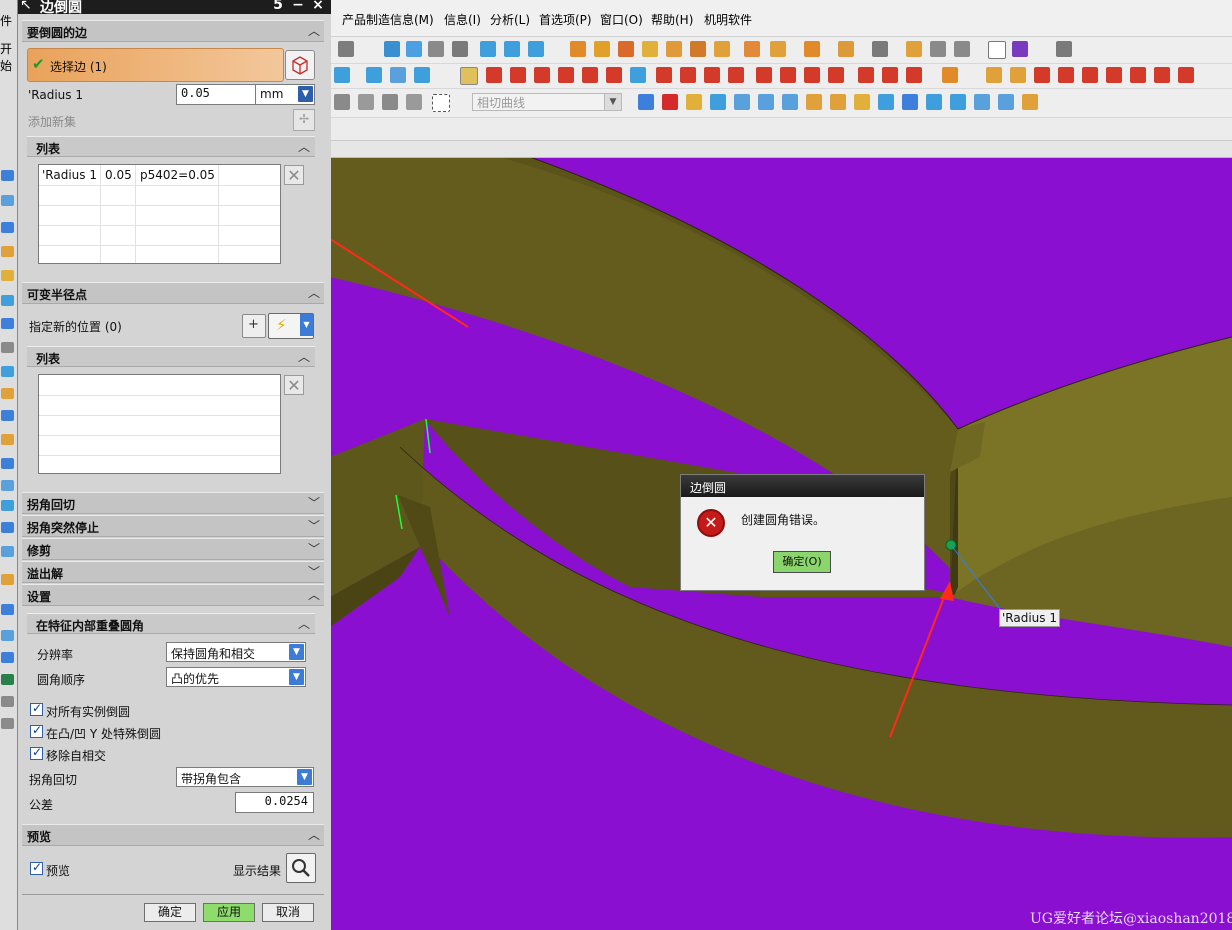 The height and width of the screenshot is (930, 1232). What do you see at coordinates (342, 102) in the screenshot?
I see `back-icon` at bounding box center [342, 102].